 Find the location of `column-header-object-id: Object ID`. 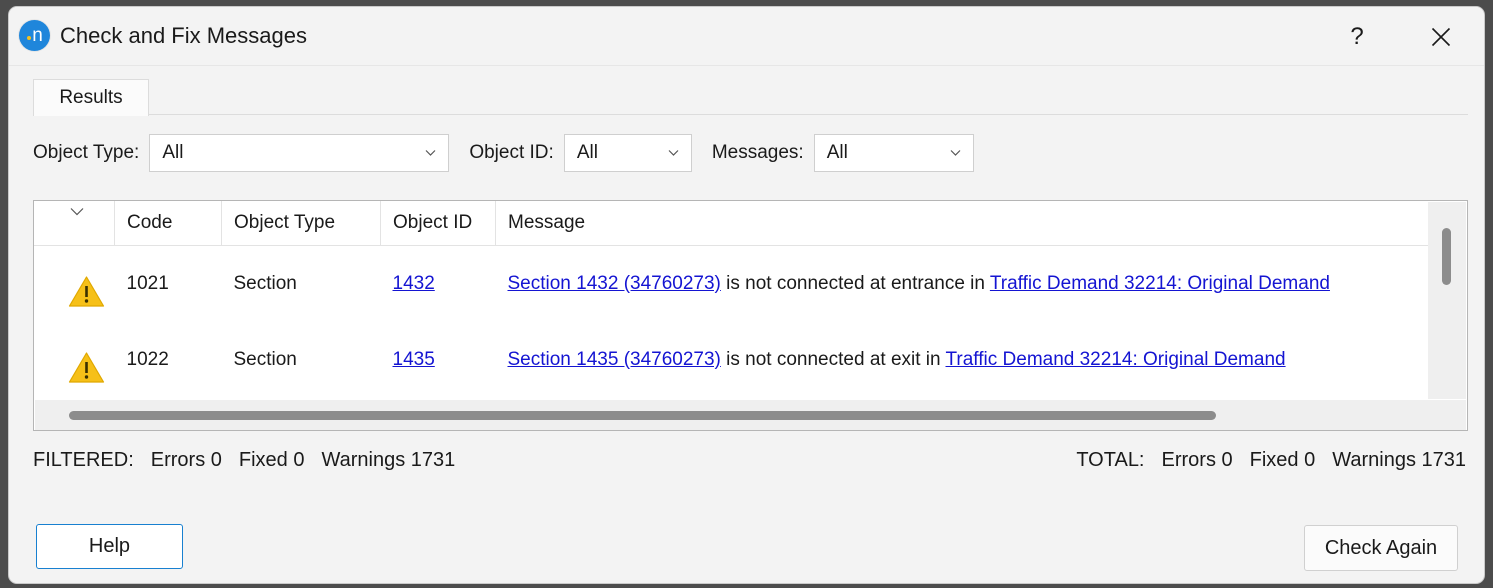

column-header-object-id: Object ID is located at coordinates (438, 223).